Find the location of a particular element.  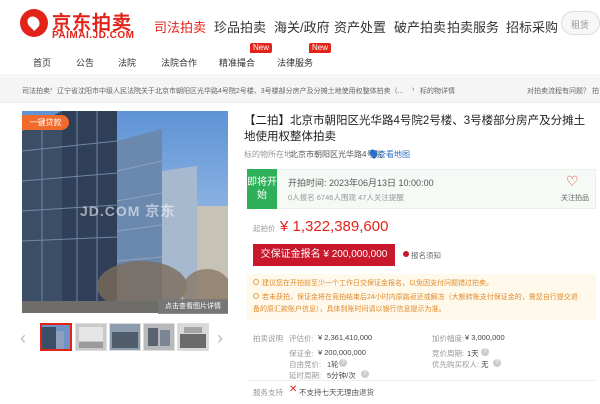

bid-cycle-label: 竞价周期: is located at coordinates (448, 353).